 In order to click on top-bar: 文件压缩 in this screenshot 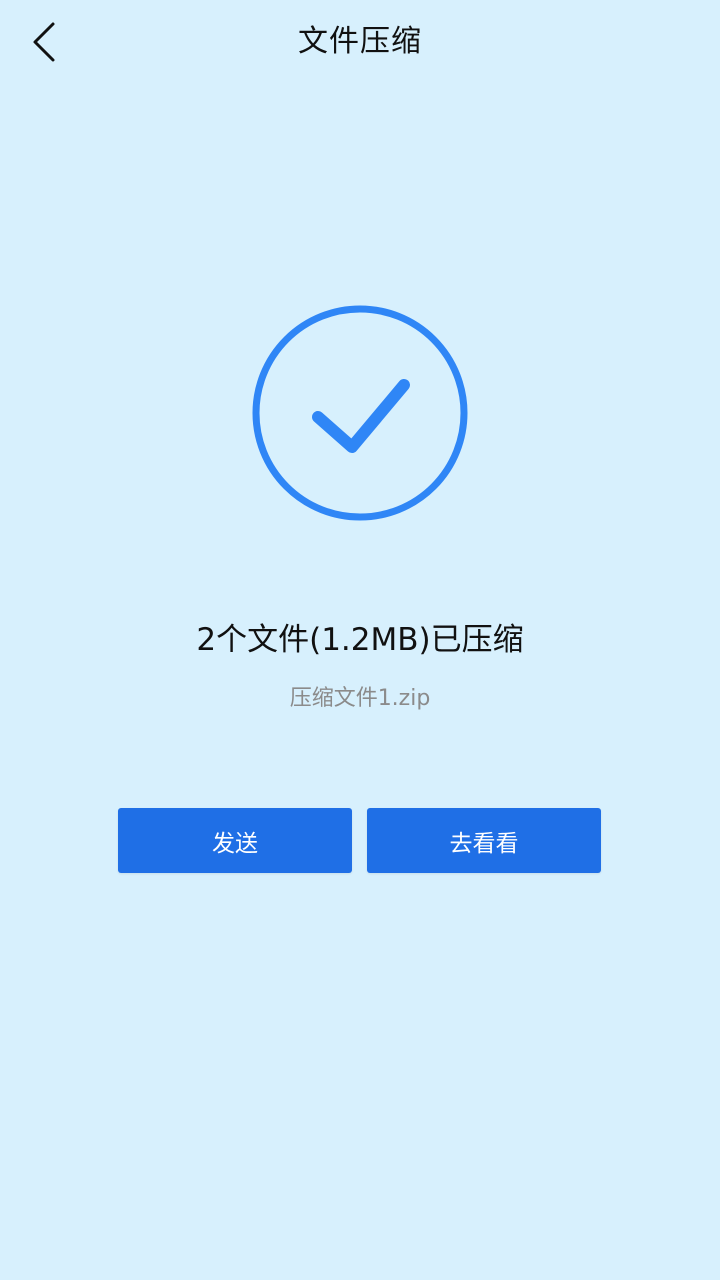, I will do `click(360, 43)`.